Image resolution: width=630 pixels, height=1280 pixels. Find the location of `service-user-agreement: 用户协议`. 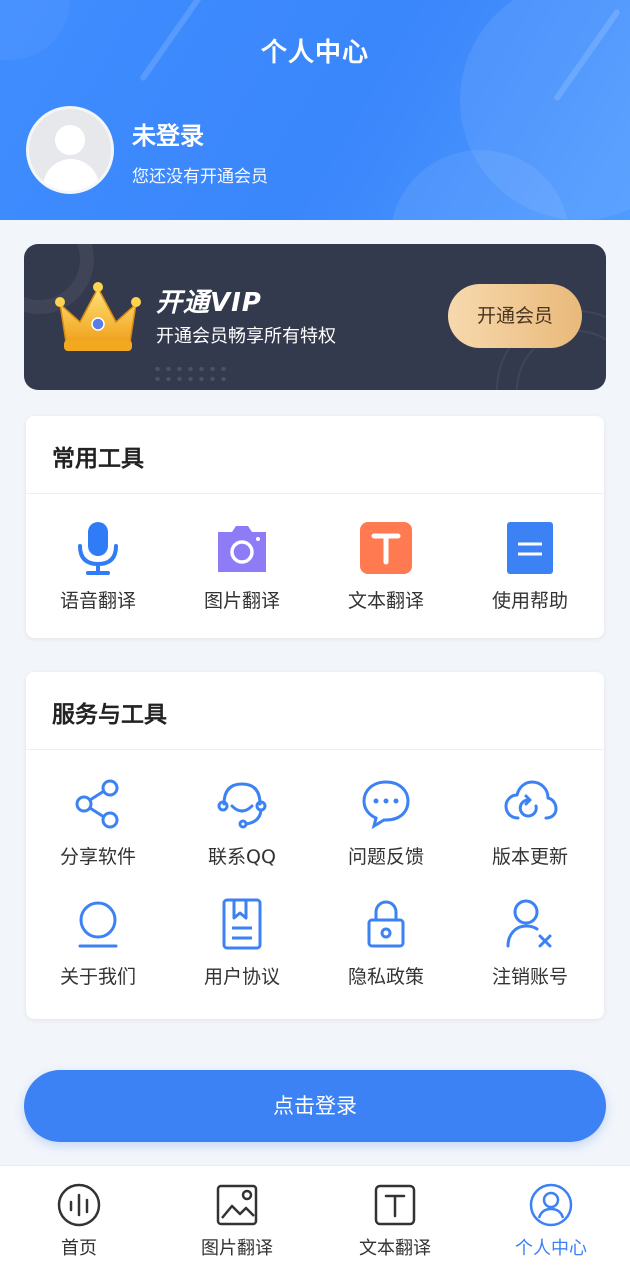

service-user-agreement: 用户协议 is located at coordinates (242, 942).